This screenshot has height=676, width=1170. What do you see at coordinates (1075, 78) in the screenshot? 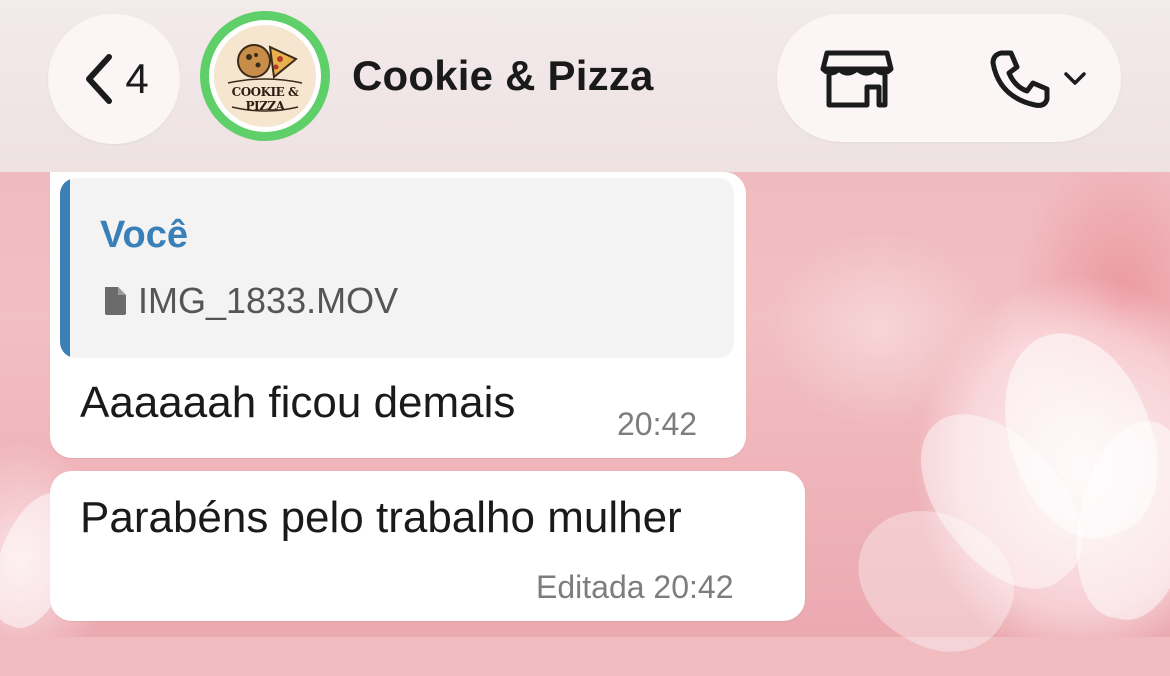
I see `chevron-down-icon` at bounding box center [1075, 78].